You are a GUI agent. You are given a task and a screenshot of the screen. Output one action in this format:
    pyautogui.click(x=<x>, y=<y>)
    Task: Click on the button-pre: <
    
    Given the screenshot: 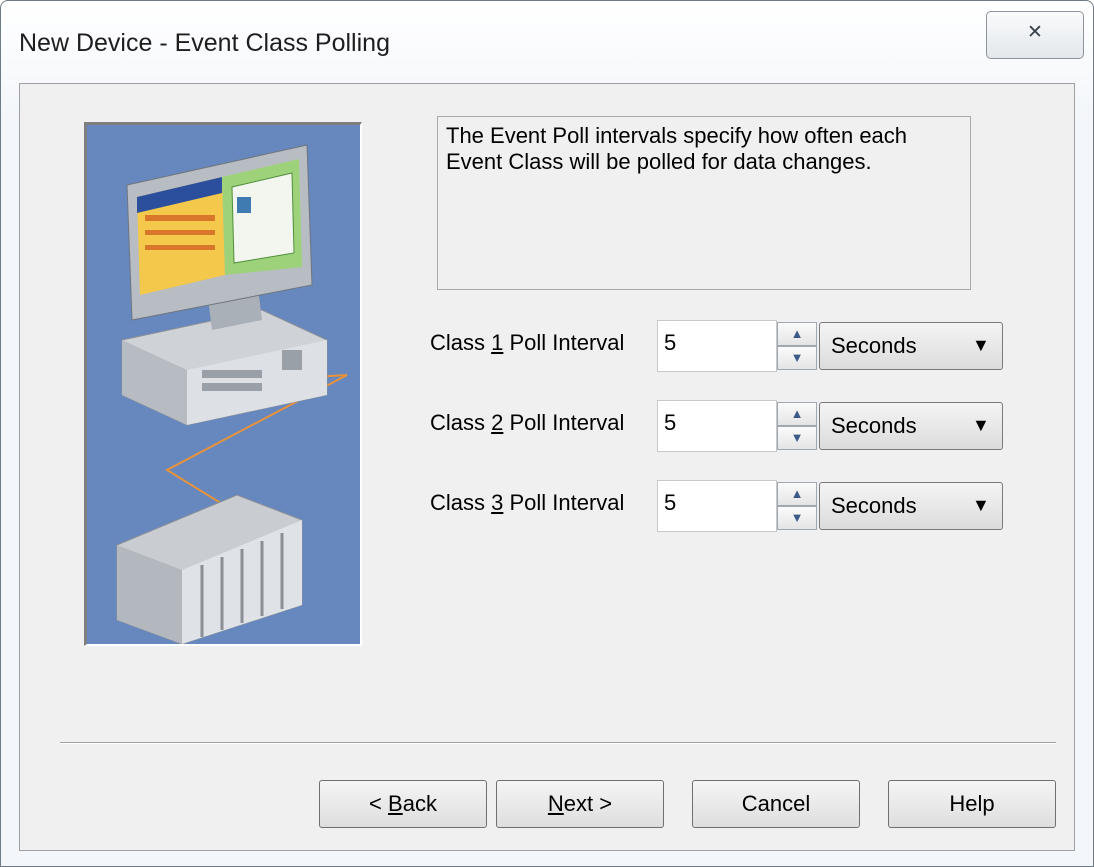 What is the action you would take?
    pyautogui.click(x=379, y=803)
    